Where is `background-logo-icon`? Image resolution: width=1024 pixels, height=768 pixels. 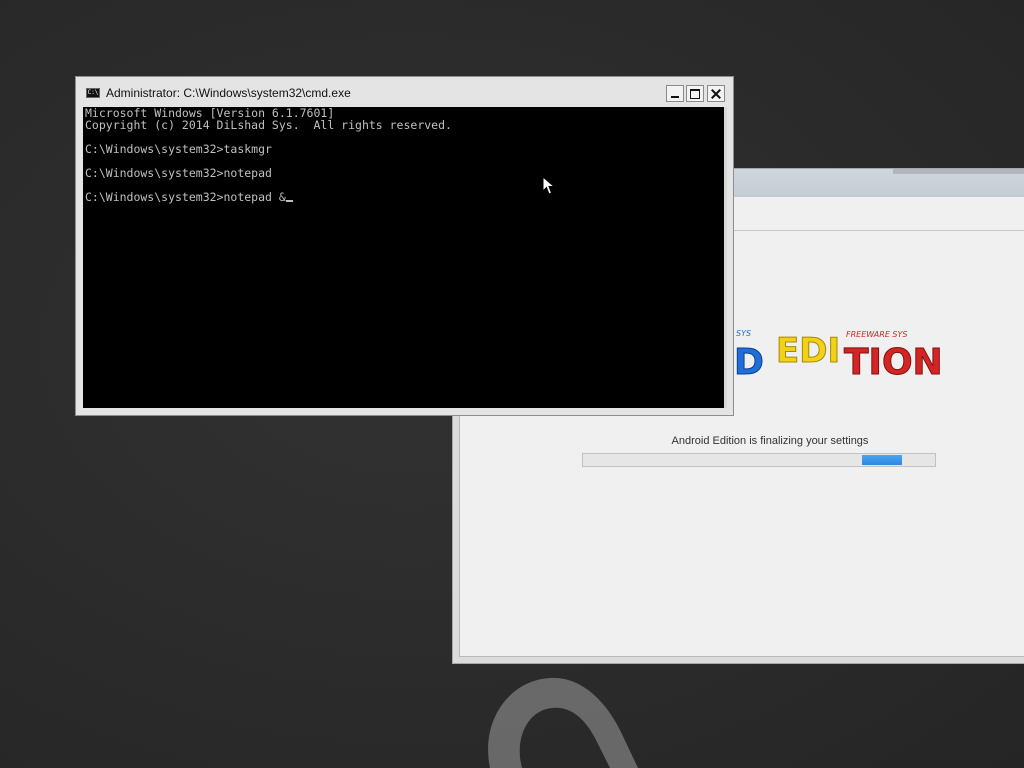 background-logo-icon is located at coordinates (563, 722).